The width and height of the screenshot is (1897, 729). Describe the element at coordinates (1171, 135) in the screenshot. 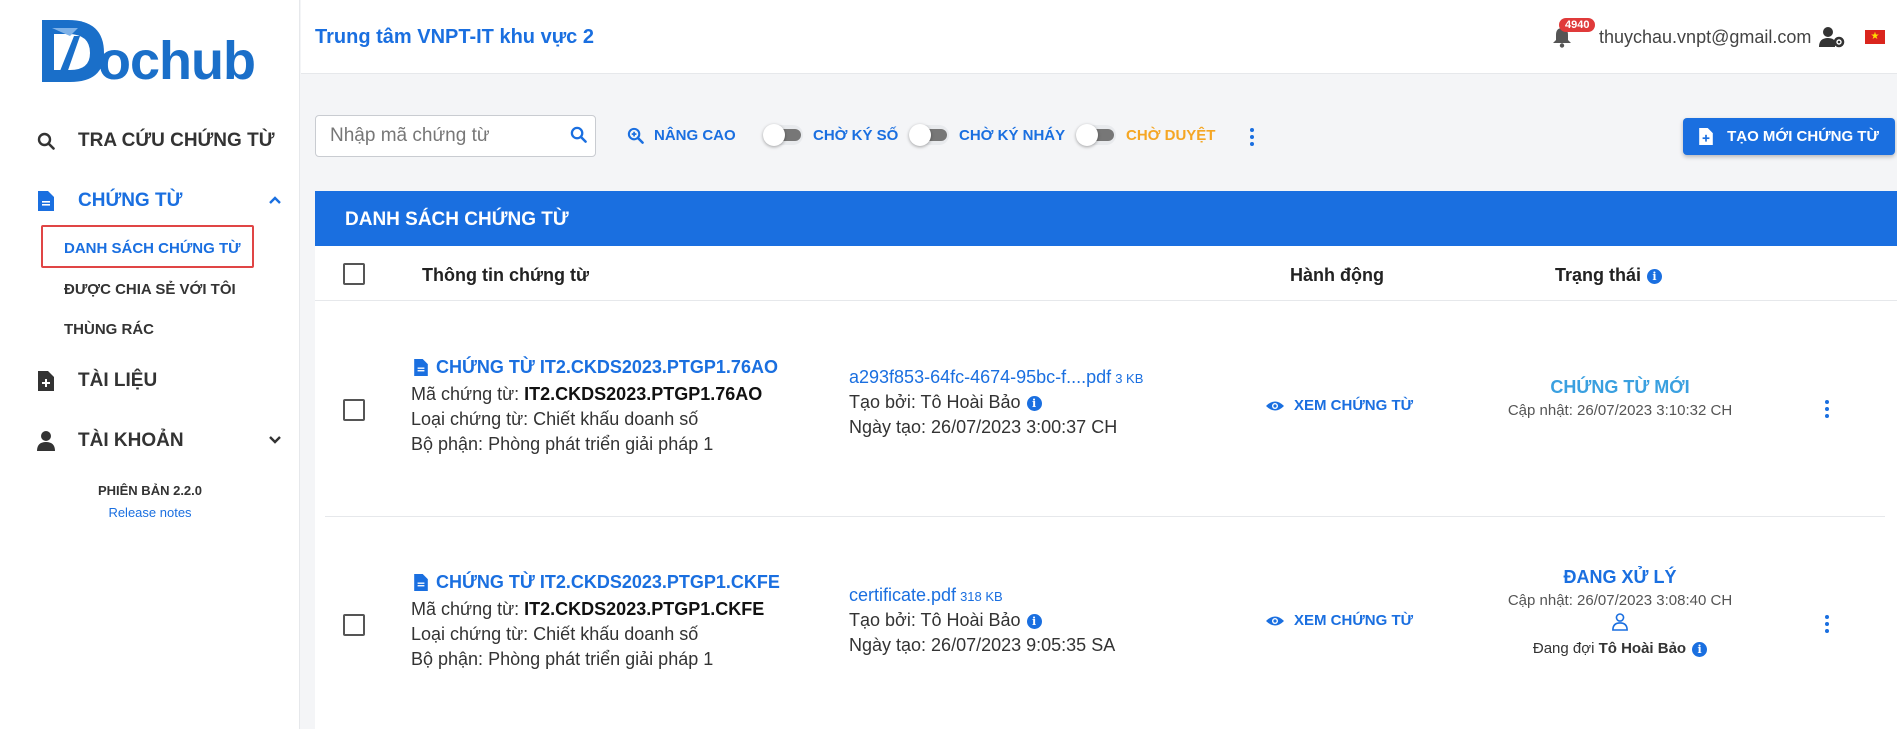

I see `toggle-label: CHỜ DUYỆT` at that location.